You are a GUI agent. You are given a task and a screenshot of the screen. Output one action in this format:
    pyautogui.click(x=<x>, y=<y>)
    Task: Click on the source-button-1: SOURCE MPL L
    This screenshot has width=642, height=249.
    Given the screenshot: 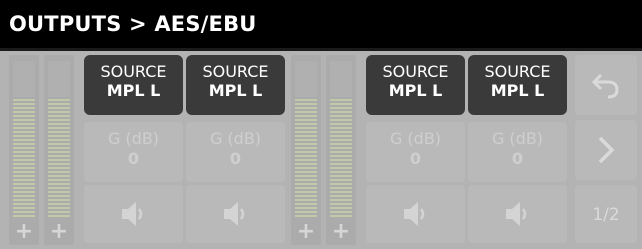 What is the action you would take?
    pyautogui.click(x=133, y=85)
    